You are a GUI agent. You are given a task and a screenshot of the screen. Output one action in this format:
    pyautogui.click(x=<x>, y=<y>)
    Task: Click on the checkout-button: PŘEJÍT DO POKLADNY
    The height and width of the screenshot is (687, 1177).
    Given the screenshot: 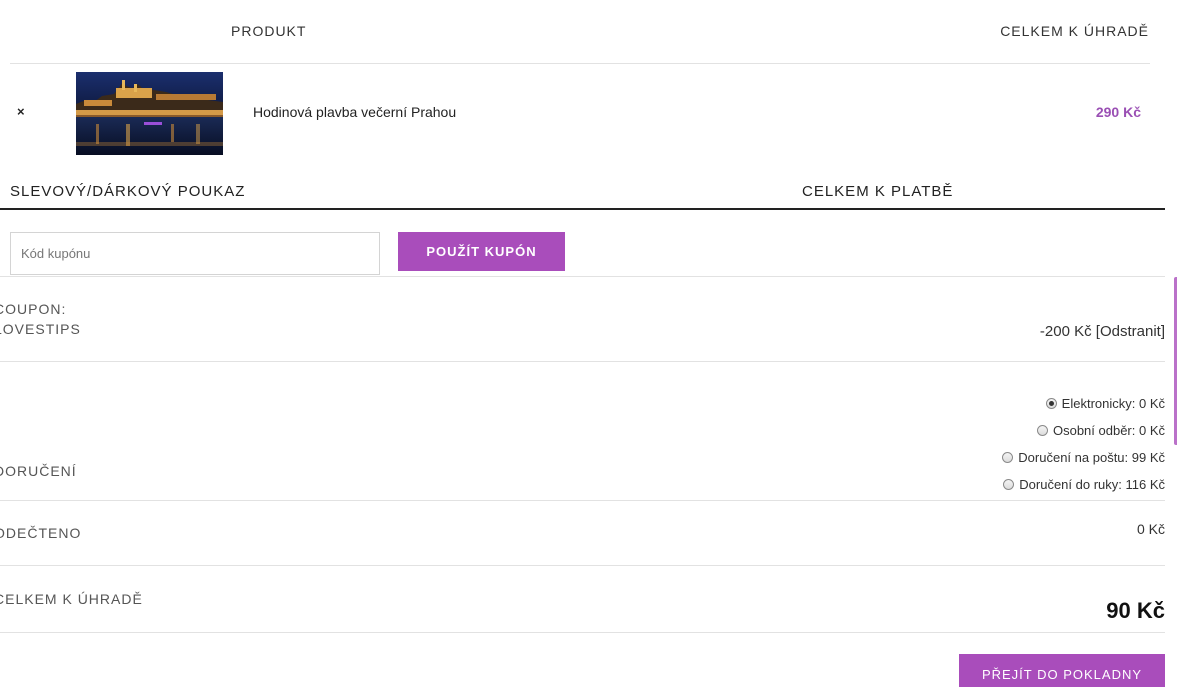 What is the action you would take?
    pyautogui.click(x=1062, y=670)
    